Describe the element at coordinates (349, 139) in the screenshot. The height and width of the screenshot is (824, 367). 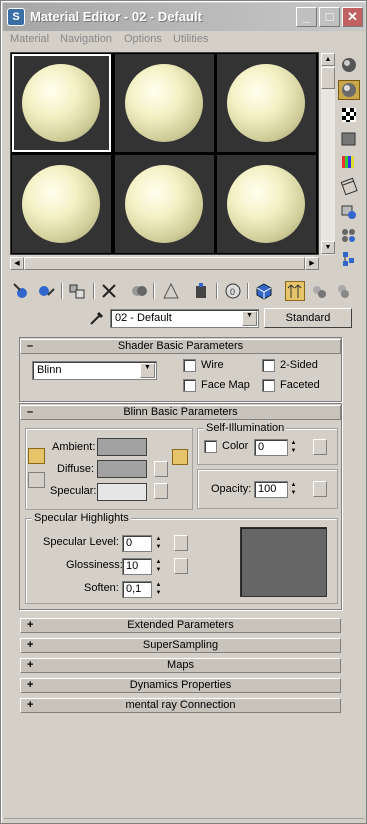
I see `sample-uv-tiling-icon` at that location.